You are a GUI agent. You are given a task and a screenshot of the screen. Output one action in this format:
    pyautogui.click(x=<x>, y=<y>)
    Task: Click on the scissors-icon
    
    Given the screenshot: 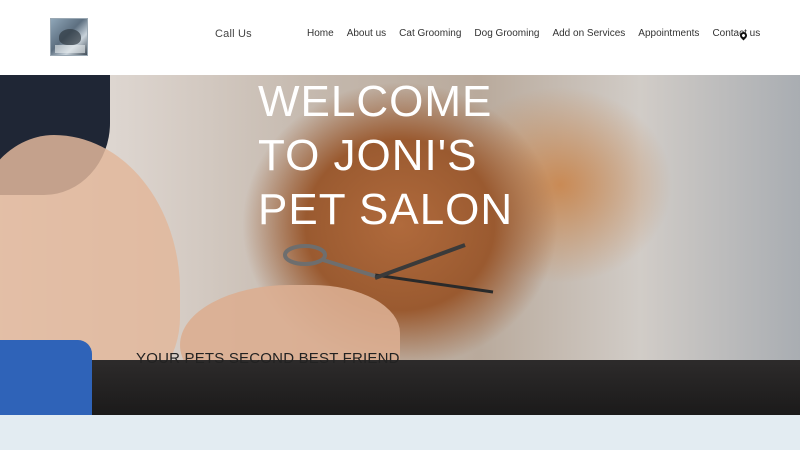 What is the action you would take?
    pyautogui.click(x=388, y=268)
    